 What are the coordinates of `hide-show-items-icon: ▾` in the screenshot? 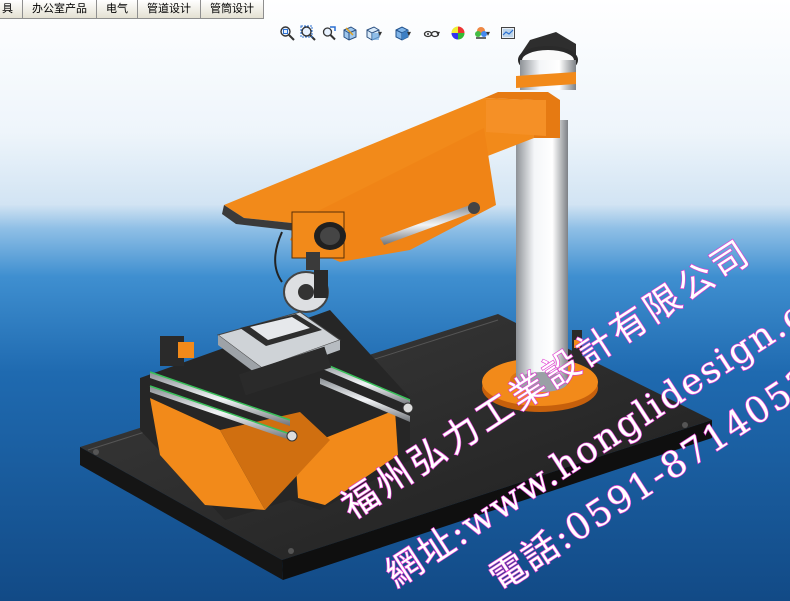 It's located at (433, 33).